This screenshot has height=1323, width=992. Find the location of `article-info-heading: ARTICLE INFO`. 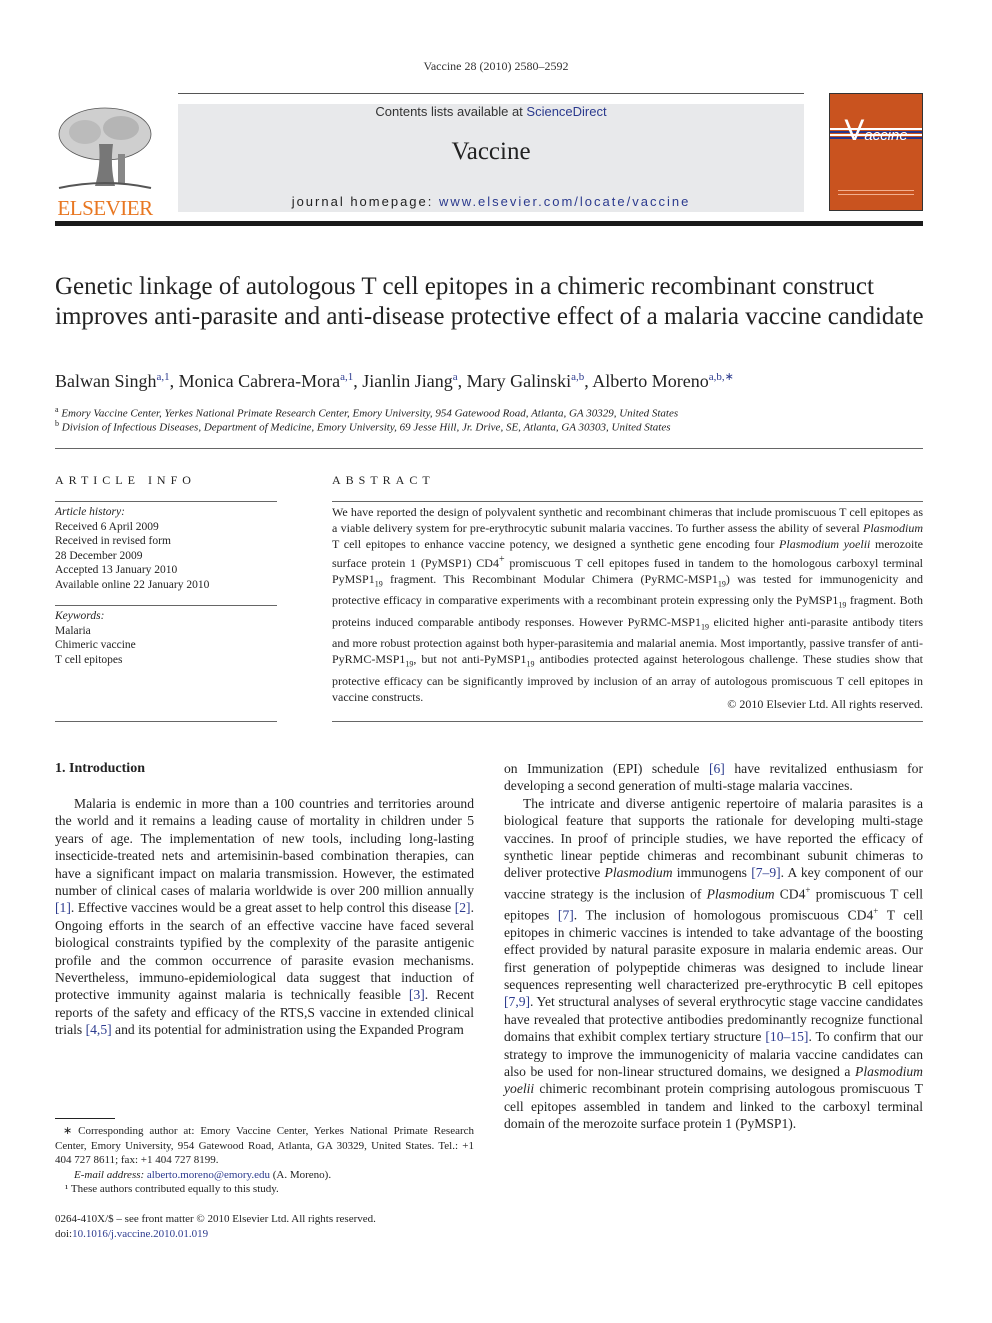

article-info-heading: ARTICLE INFO is located at coordinates (125, 480).